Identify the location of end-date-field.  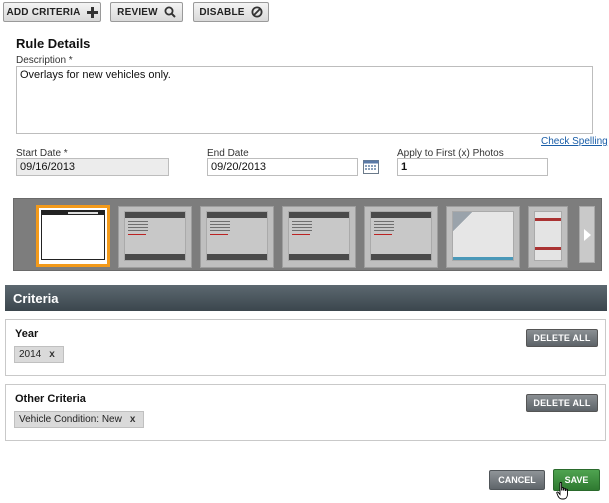
(282, 167).